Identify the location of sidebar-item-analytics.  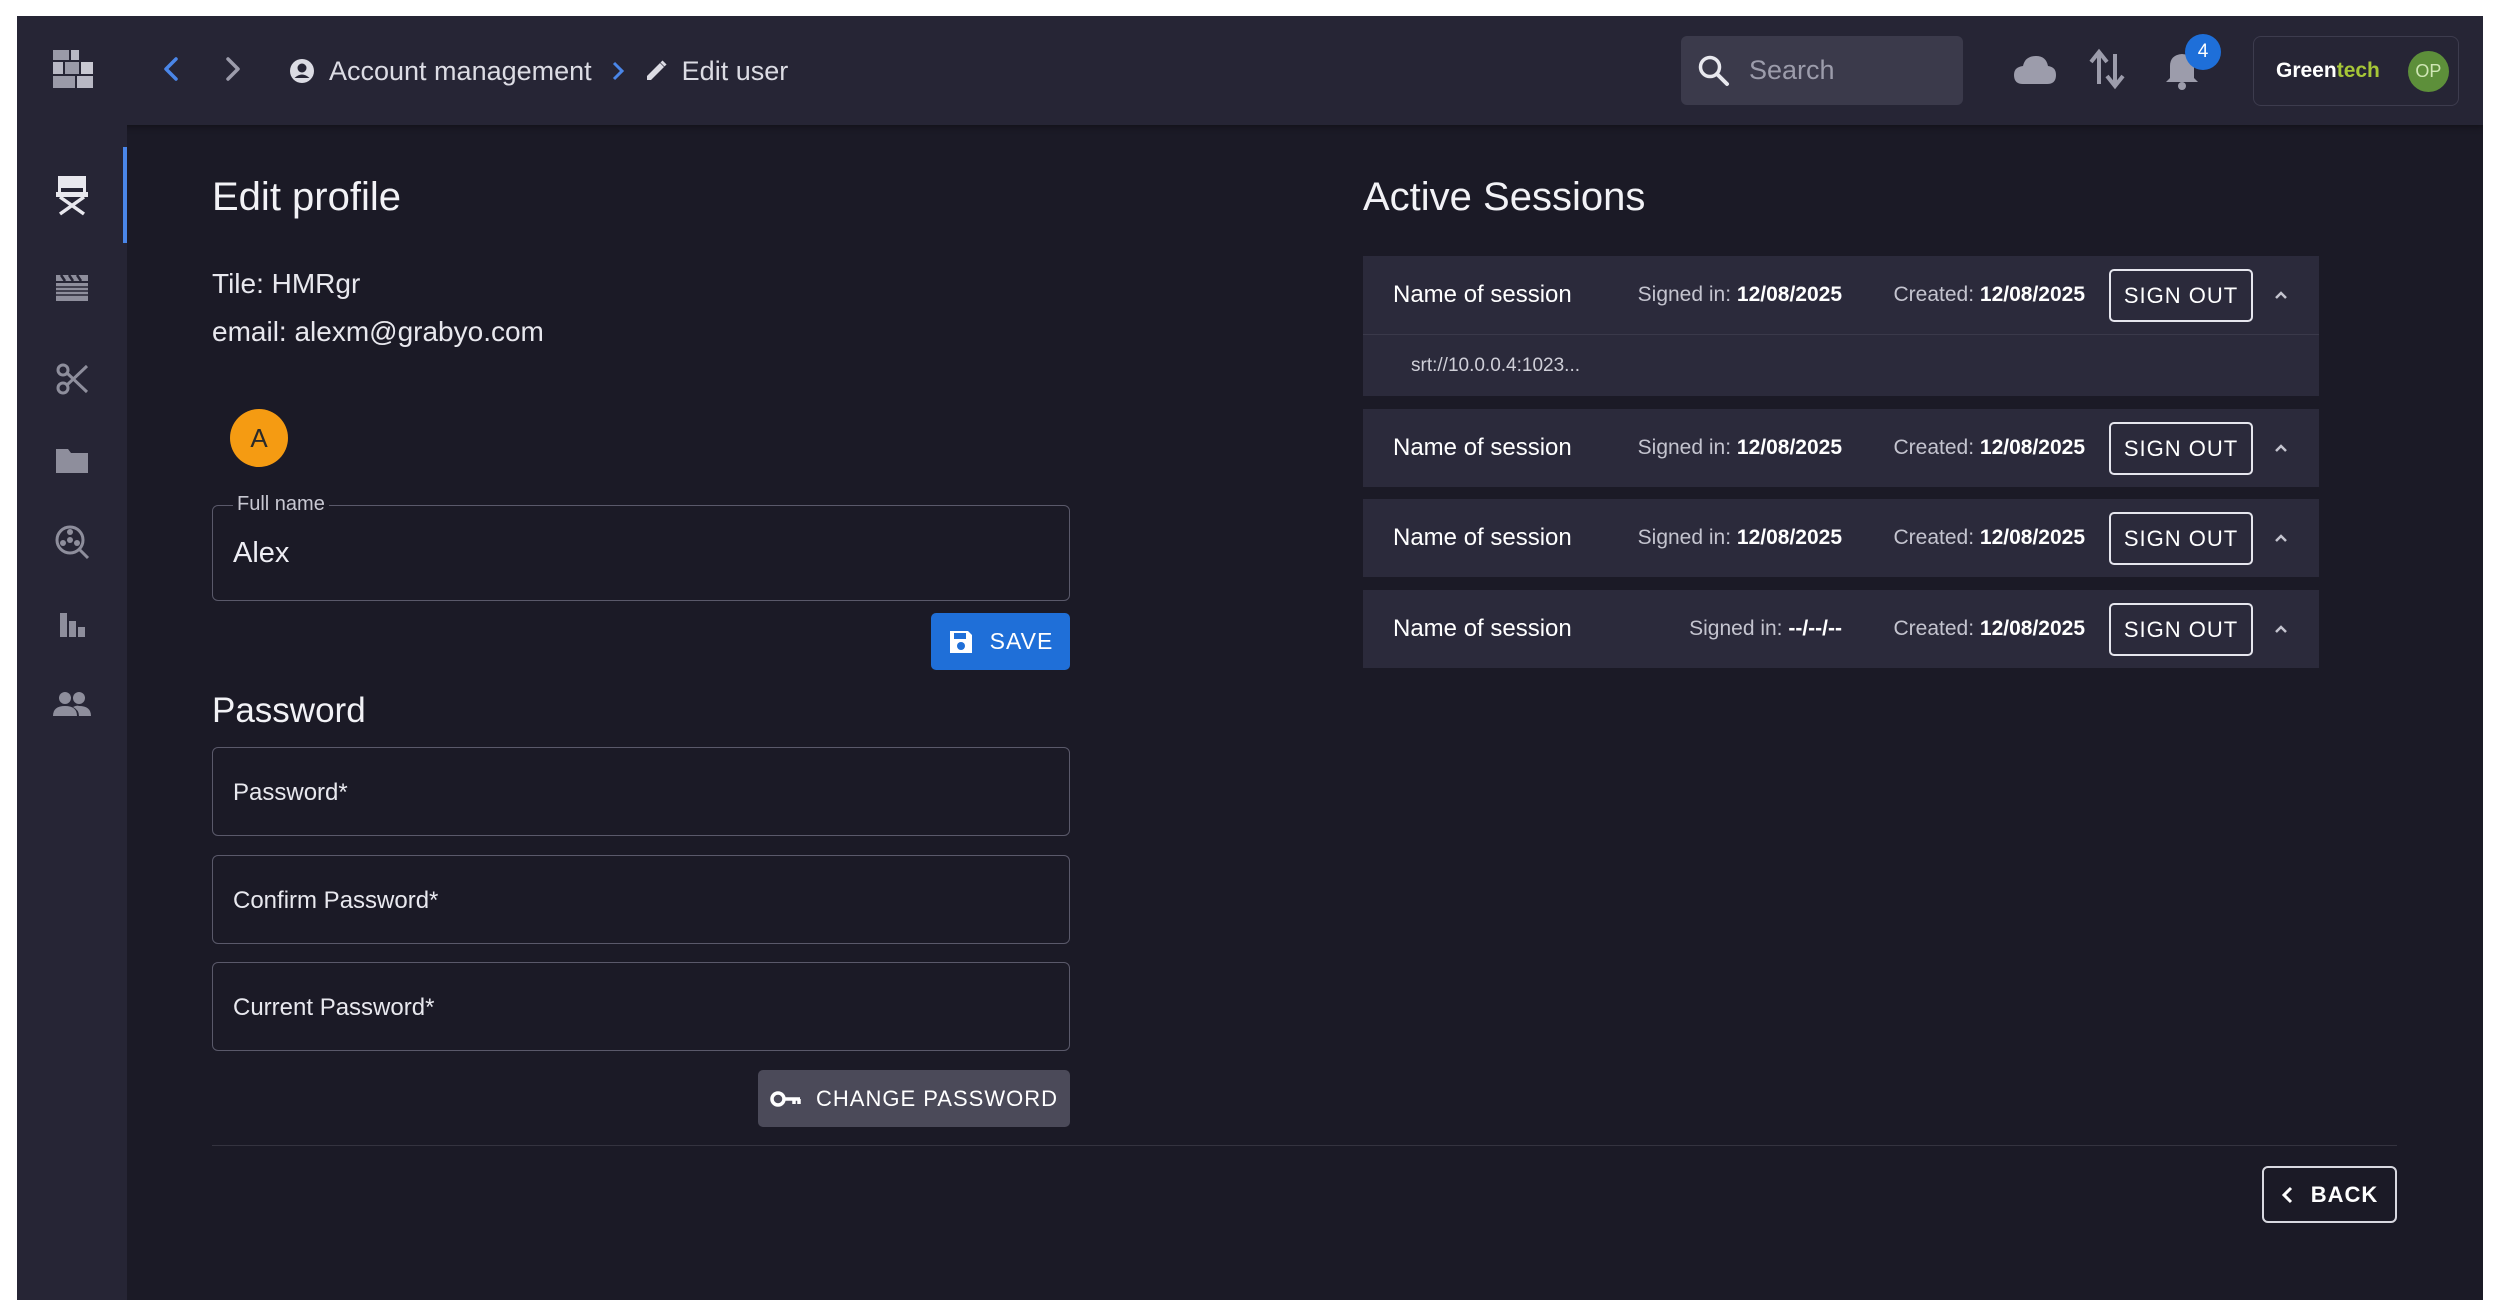
(72, 623).